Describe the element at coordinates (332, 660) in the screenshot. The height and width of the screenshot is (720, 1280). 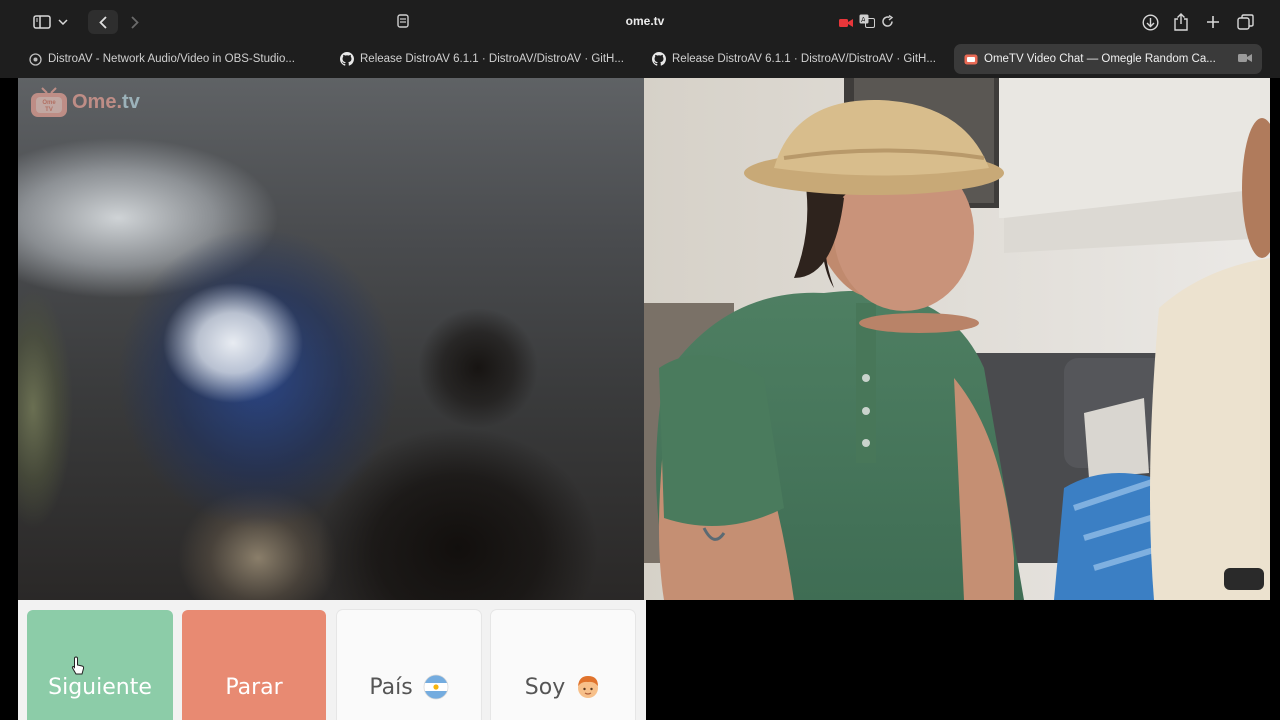
I see `chat-controls: Siguiente Parar País Soy` at that location.